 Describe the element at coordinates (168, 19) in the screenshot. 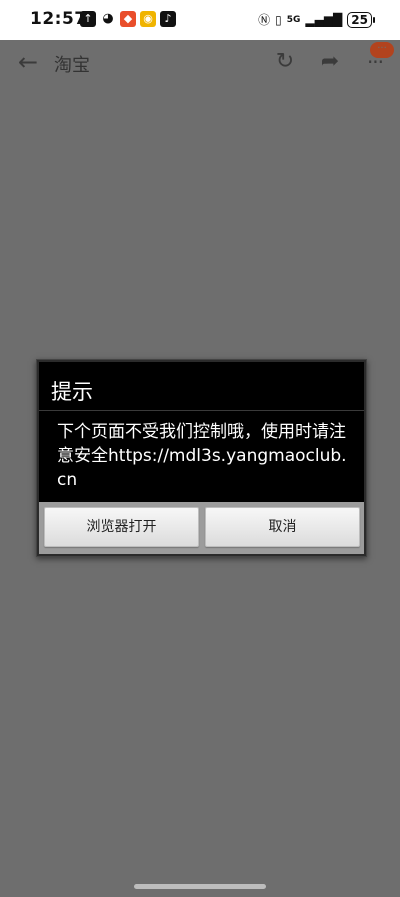

I see `tiktok-icon: ♪` at that location.